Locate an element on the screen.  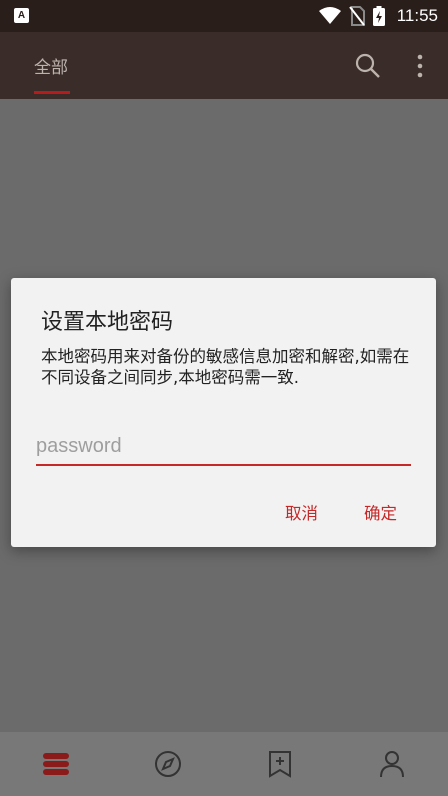
status-bar: A 11:55 is located at coordinates (224, 16).